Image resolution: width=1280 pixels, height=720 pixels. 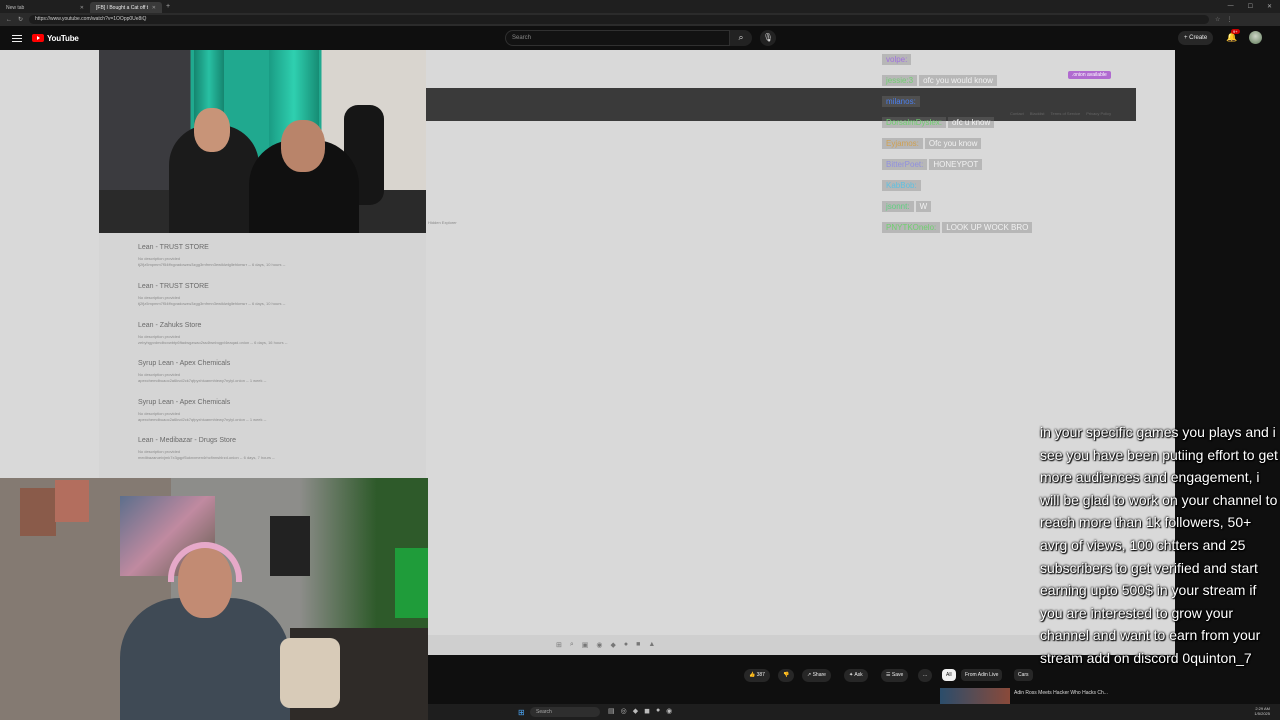 What do you see at coordinates (907, 206) in the screenshot?
I see `chat-message: jsonnt: W` at bounding box center [907, 206].